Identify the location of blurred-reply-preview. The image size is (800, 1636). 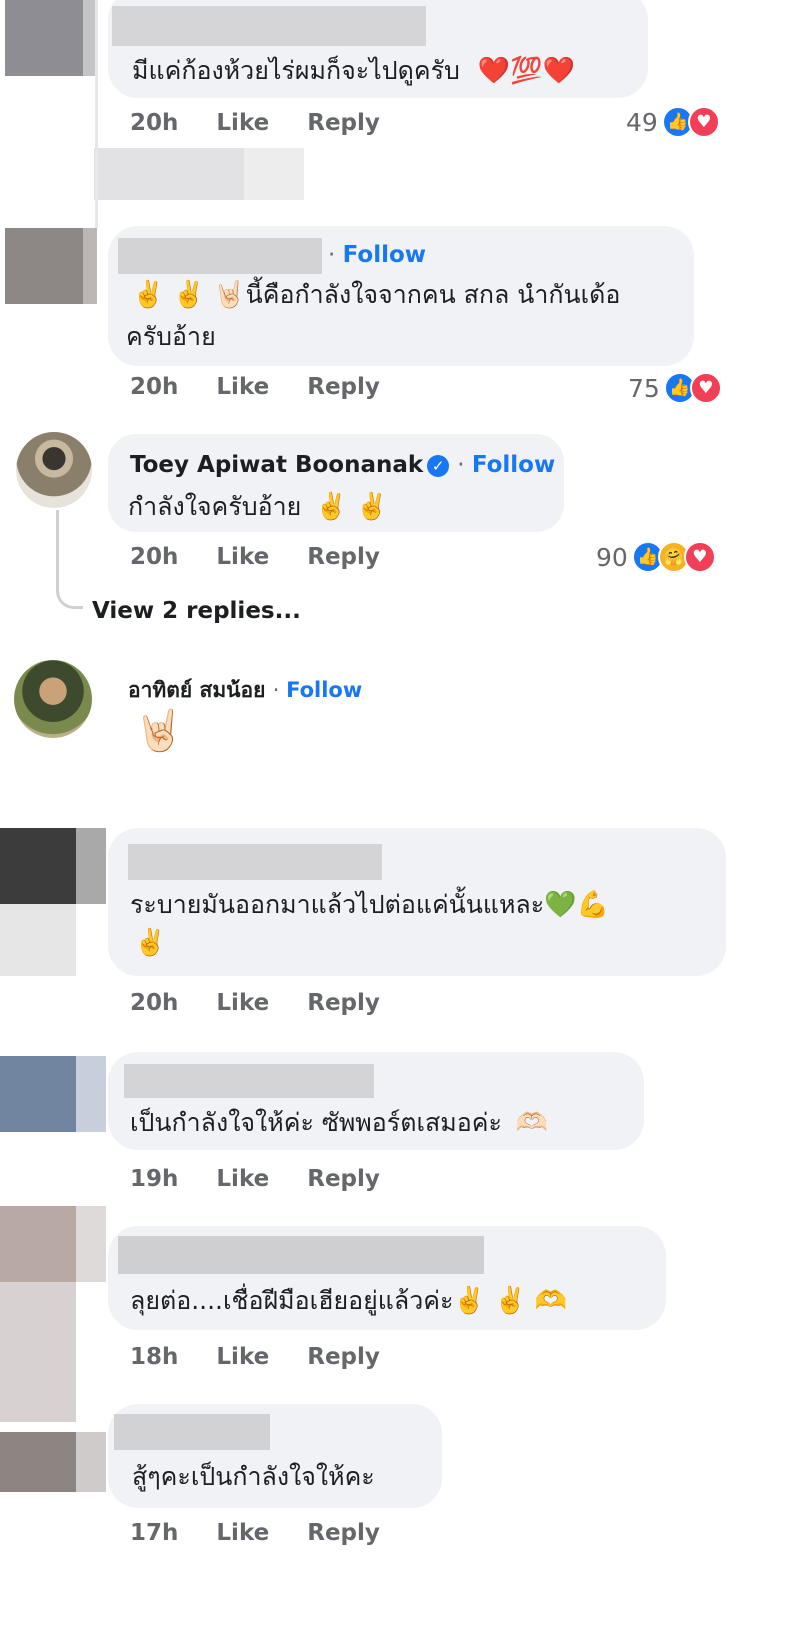
(169, 174).